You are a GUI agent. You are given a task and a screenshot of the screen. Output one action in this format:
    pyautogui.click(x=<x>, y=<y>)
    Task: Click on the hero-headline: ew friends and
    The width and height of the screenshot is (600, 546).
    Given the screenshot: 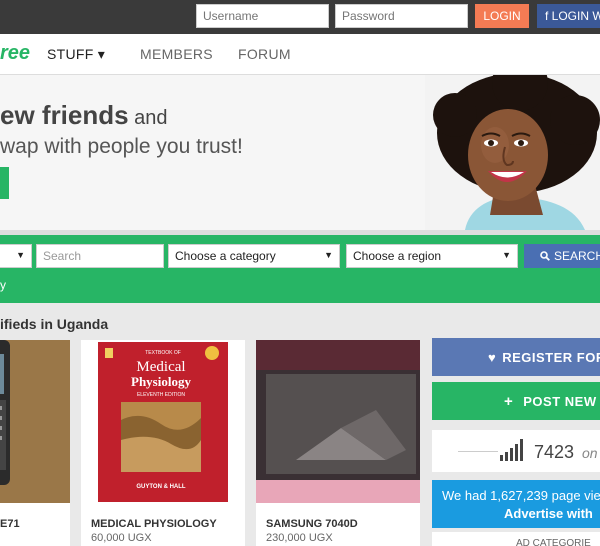 What is the action you would take?
    pyautogui.click(x=84, y=115)
    